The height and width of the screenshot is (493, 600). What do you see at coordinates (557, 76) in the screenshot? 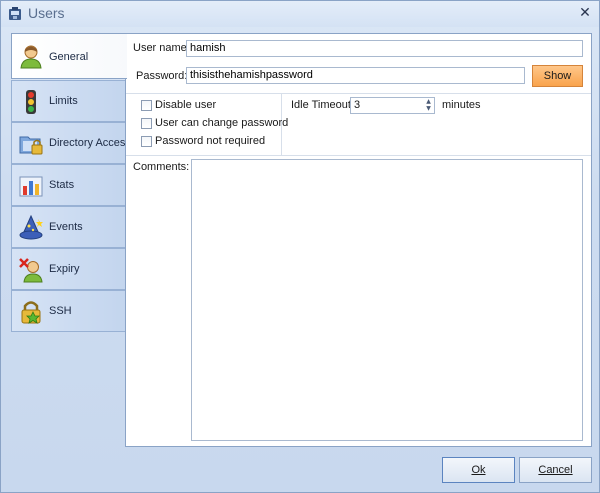
I see `show-password-button: Show` at bounding box center [557, 76].